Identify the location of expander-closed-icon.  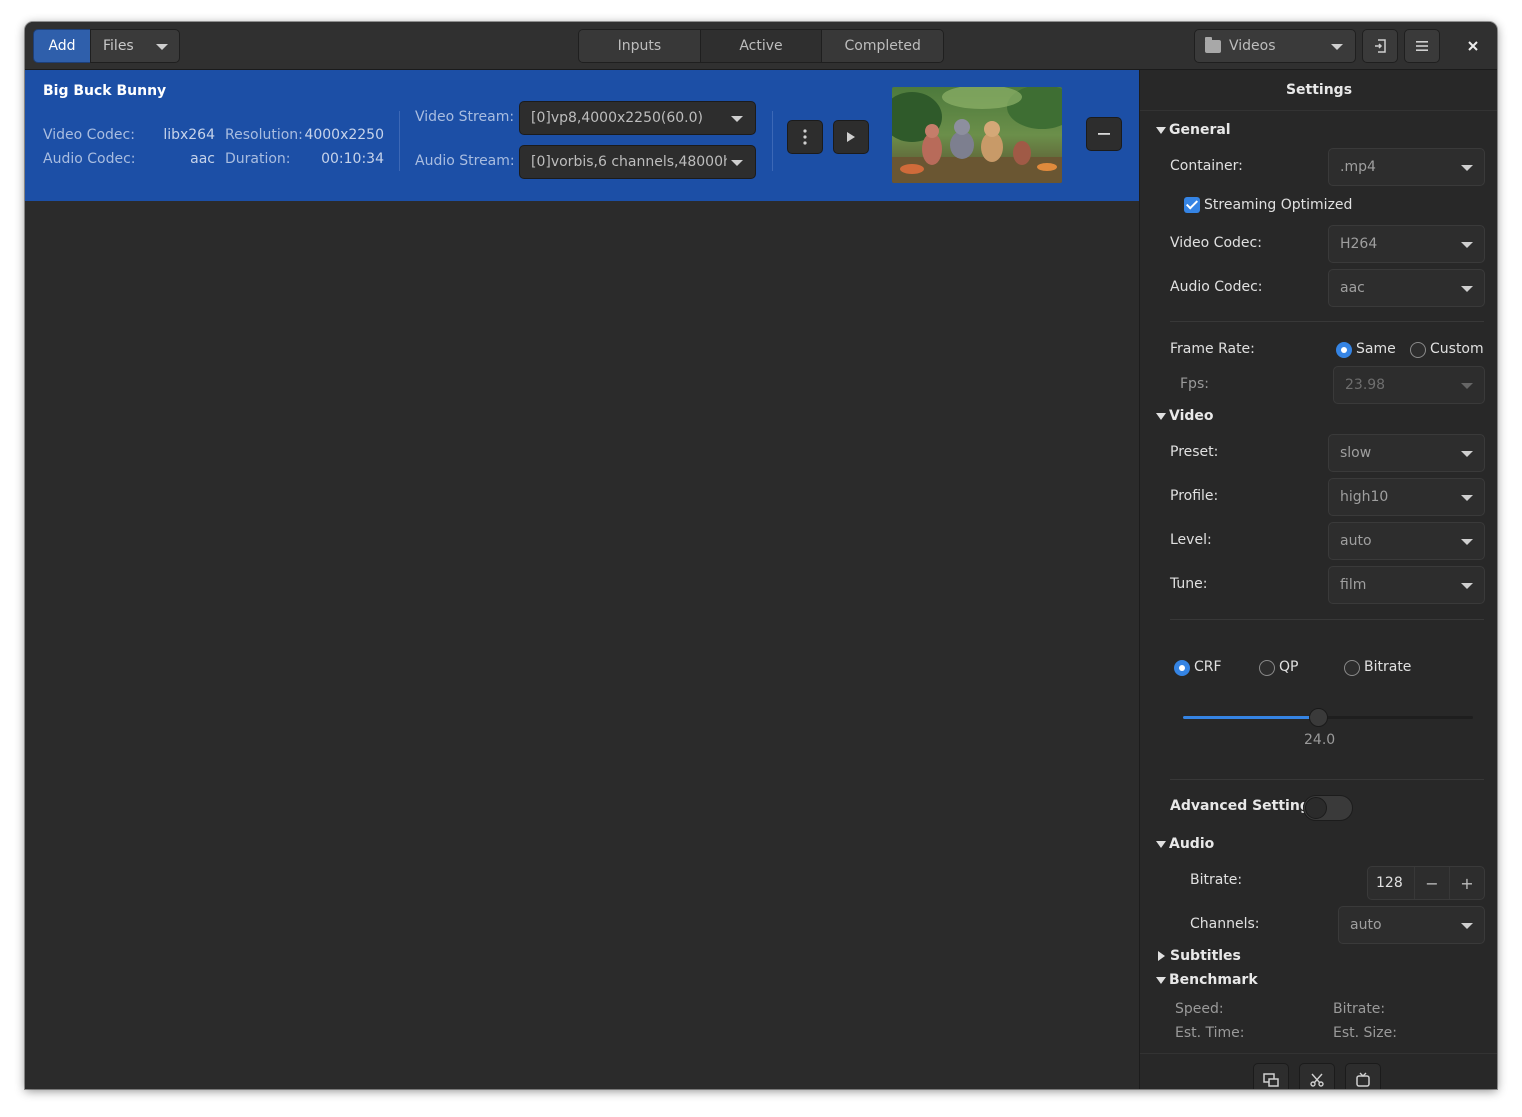
(1161, 956).